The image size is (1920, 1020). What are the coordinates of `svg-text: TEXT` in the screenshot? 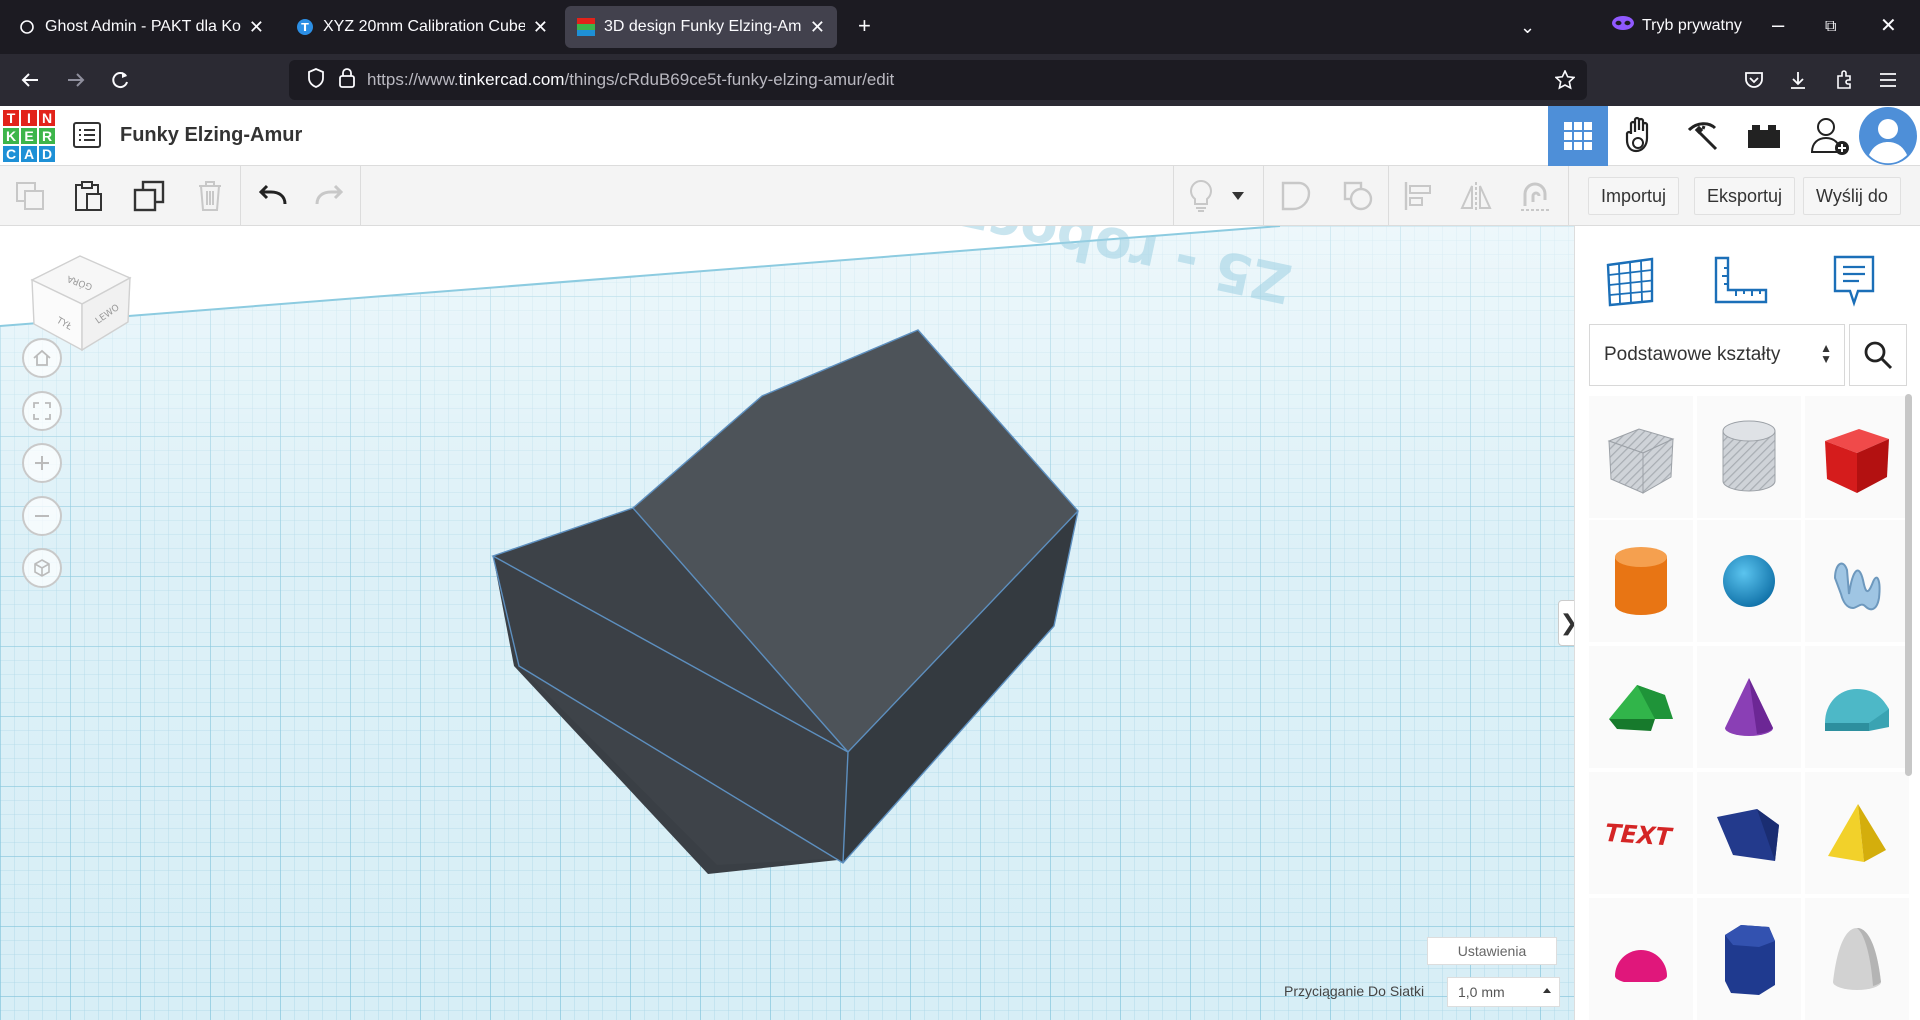 It's located at (1640, 834).